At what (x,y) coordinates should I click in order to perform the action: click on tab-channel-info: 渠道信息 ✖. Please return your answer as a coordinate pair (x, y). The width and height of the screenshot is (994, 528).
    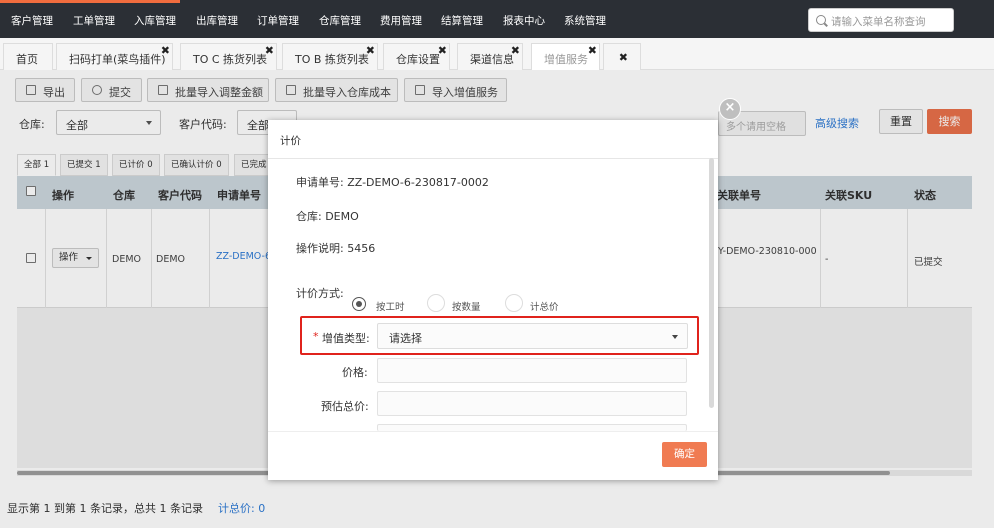
    Looking at the image, I should click on (490, 56).